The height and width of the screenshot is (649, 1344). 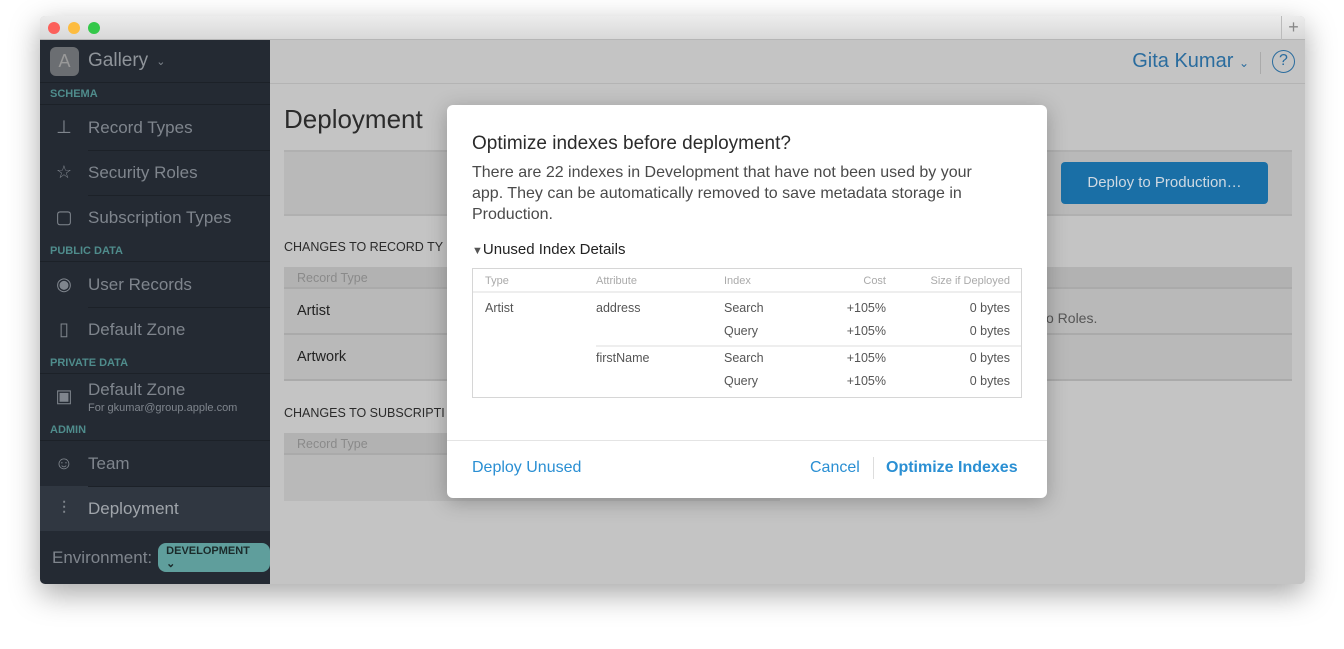 I want to click on table-row: Artist address Search +105% 0 bytes, so click(x=747, y=308).